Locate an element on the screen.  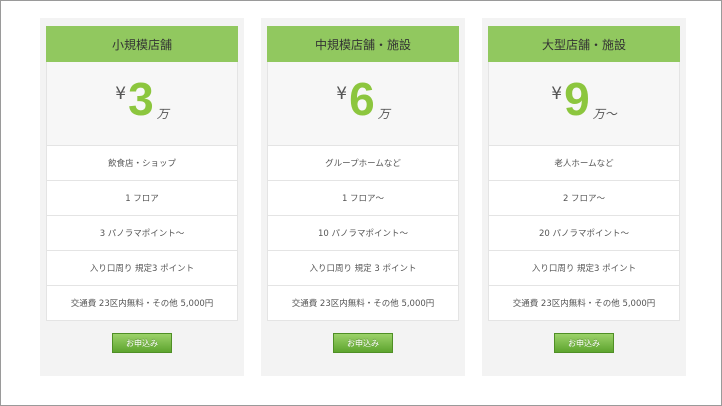
price-amount: 3 is located at coordinates (141, 99).